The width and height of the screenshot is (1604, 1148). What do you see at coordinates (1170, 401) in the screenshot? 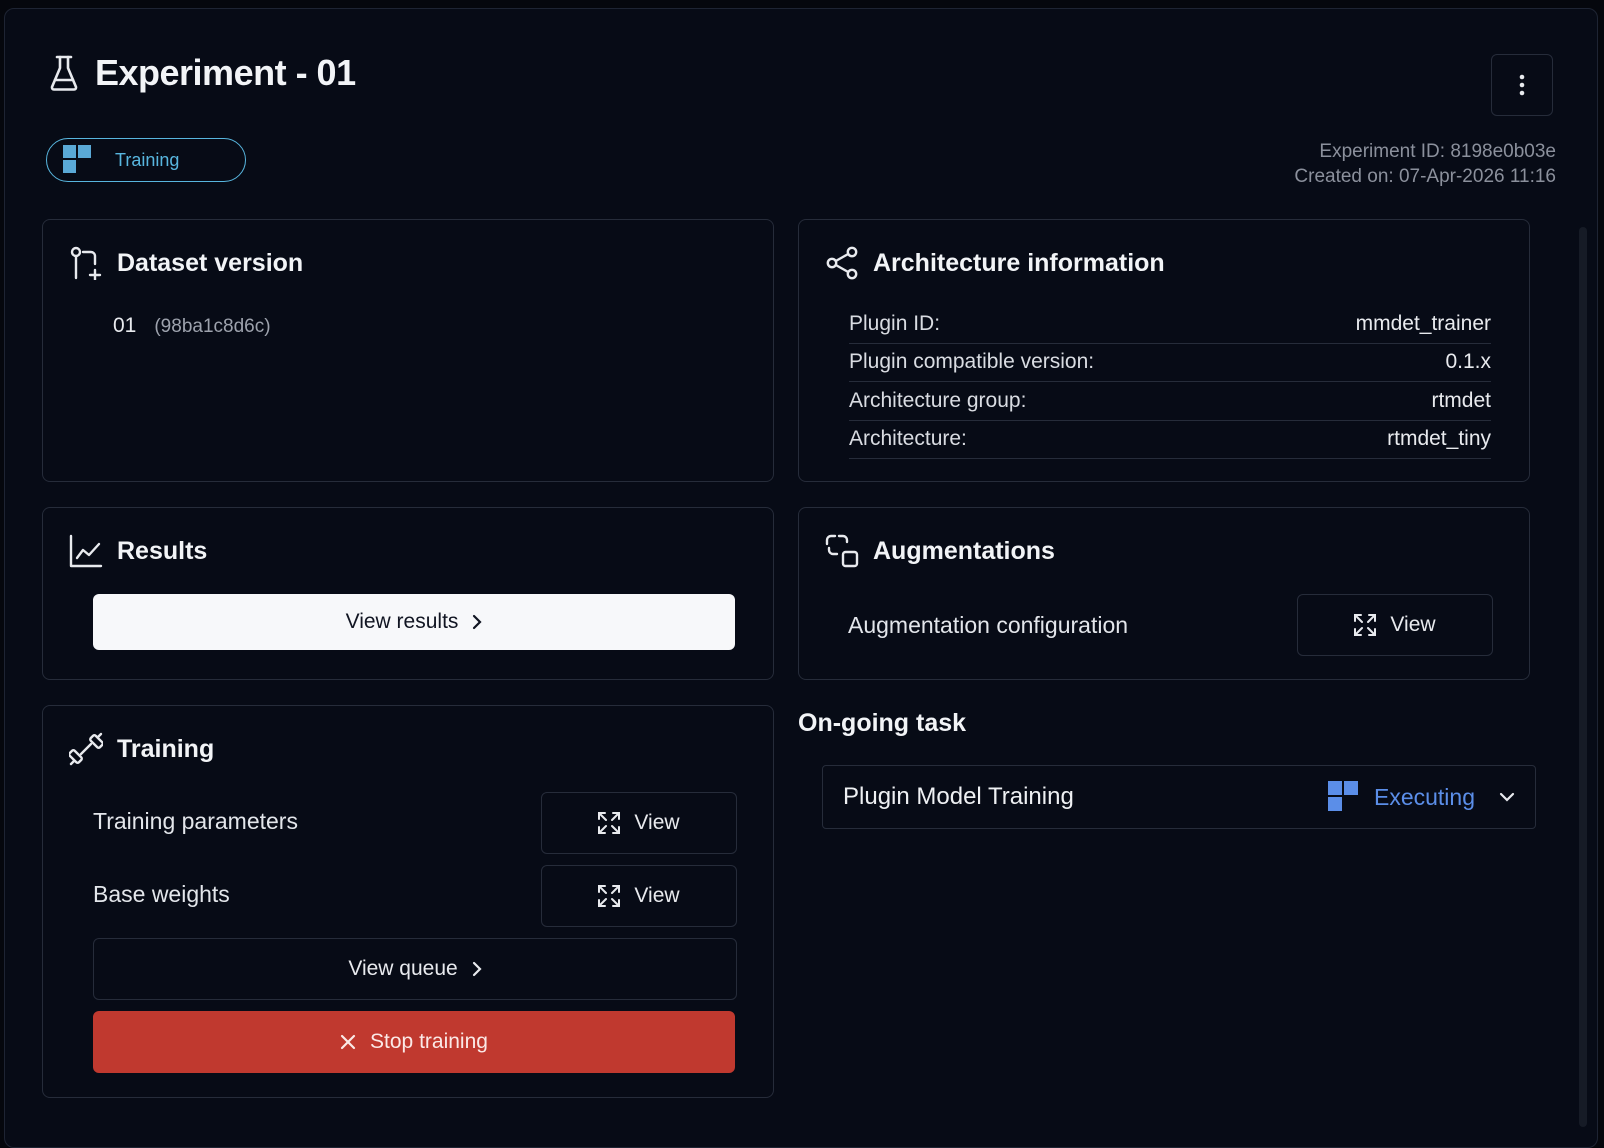
I see `kv-row: Architecture group: rtmdet` at bounding box center [1170, 401].